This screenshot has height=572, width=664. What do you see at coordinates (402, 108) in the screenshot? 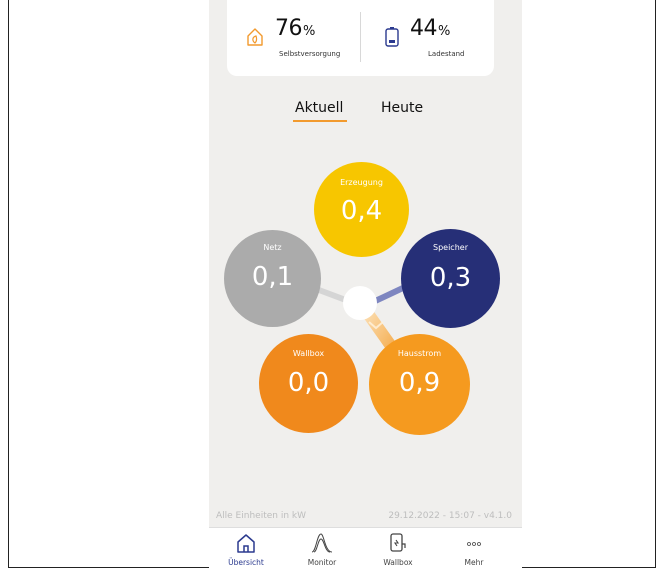
I see `tab-heute: Heute` at bounding box center [402, 108].